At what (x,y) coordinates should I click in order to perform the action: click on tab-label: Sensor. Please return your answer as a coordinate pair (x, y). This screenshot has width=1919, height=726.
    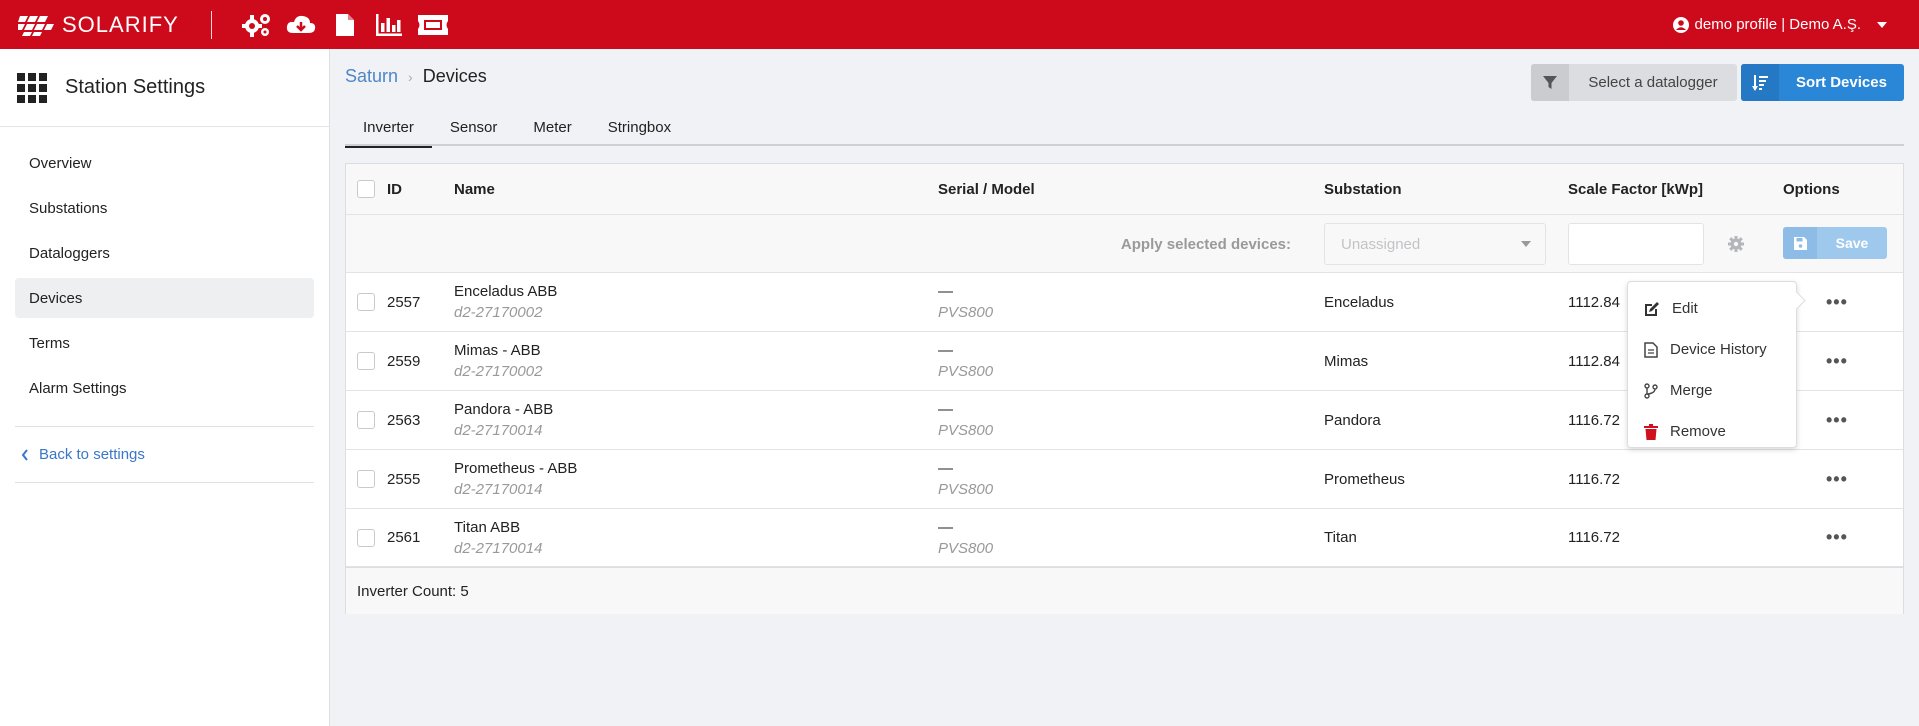
    Looking at the image, I should click on (473, 127).